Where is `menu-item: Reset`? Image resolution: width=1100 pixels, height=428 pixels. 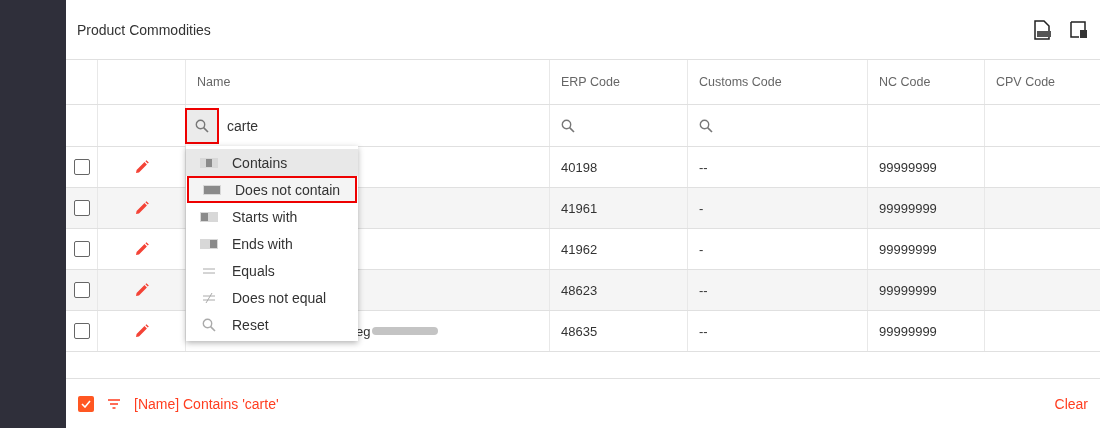
menu-item: Reset is located at coordinates (272, 324).